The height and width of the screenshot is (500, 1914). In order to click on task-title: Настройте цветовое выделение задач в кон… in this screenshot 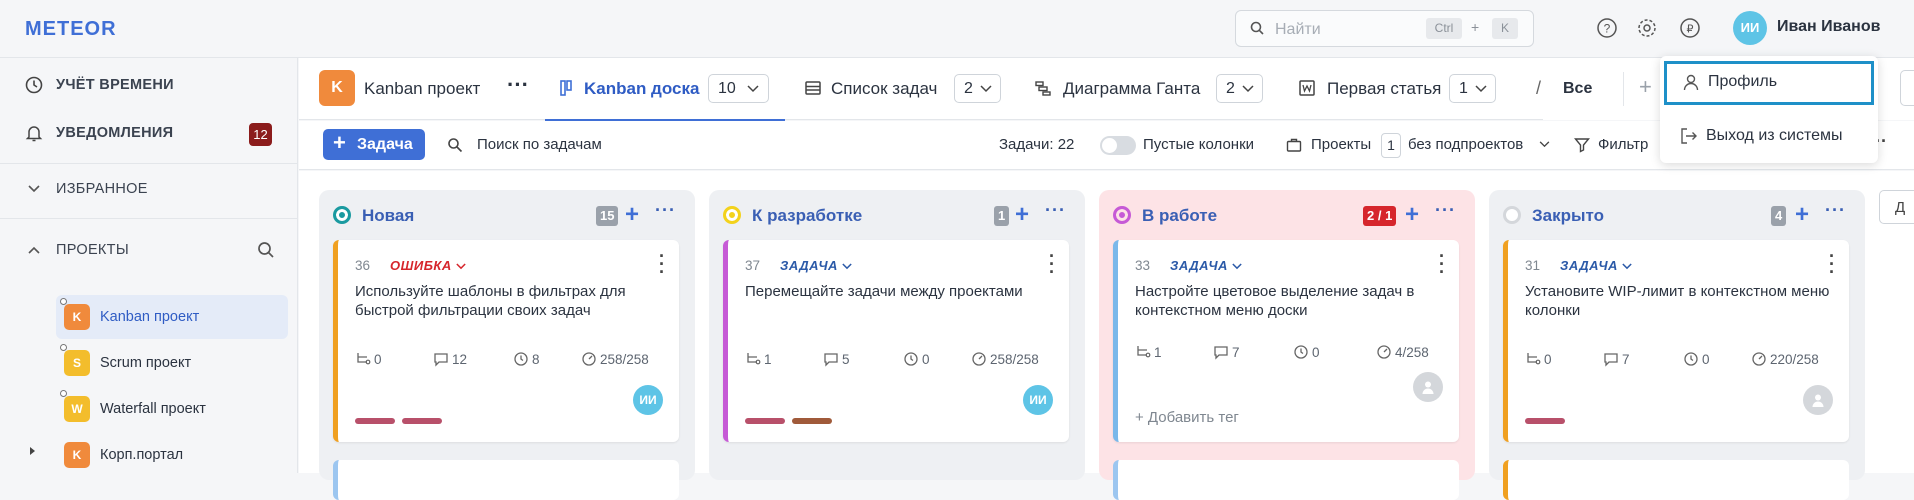, I will do `click(1275, 301)`.